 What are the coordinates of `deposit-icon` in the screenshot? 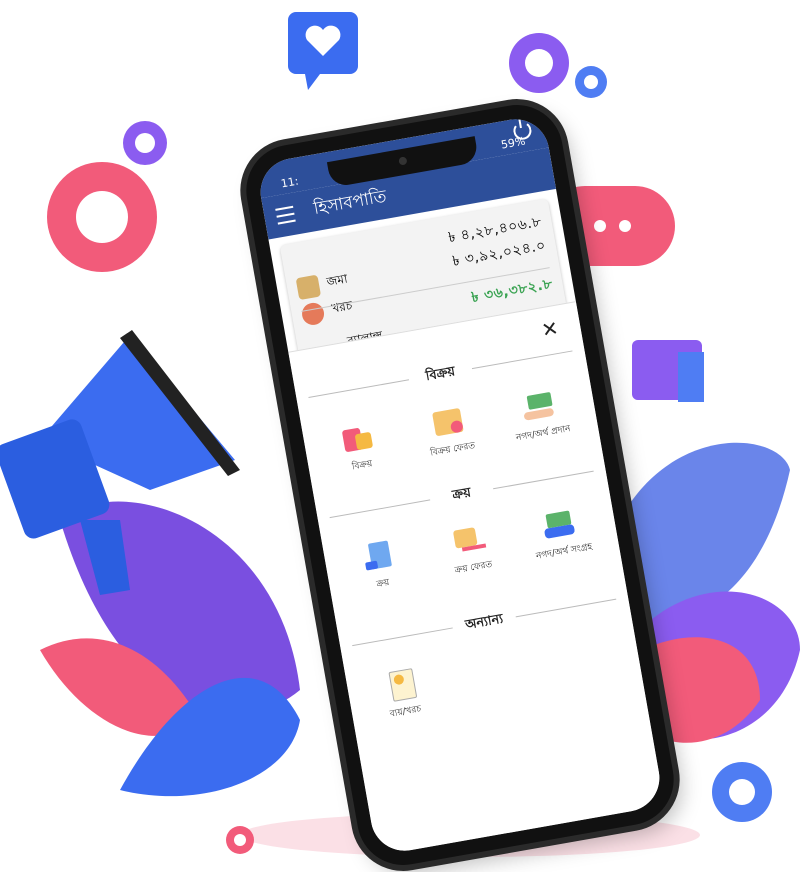 It's located at (308, 287).